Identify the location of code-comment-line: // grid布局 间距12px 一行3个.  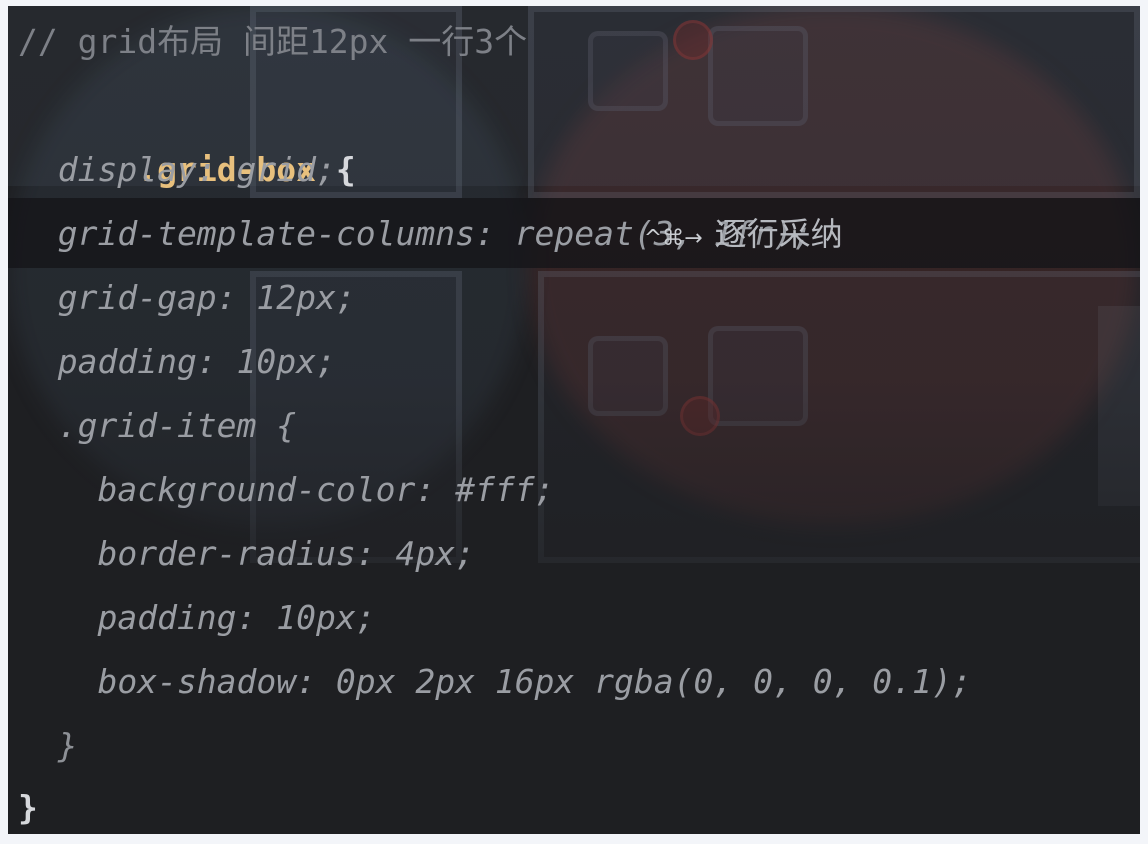
(273, 41).